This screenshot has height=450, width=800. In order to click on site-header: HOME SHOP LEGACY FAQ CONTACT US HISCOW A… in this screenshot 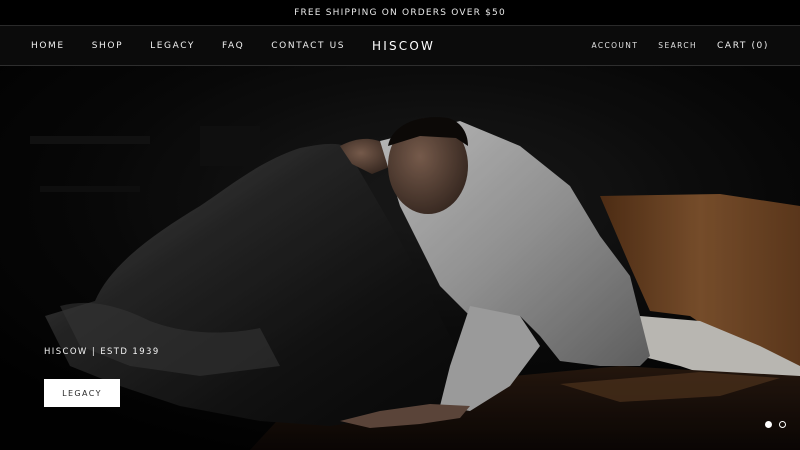, I will do `click(400, 46)`.